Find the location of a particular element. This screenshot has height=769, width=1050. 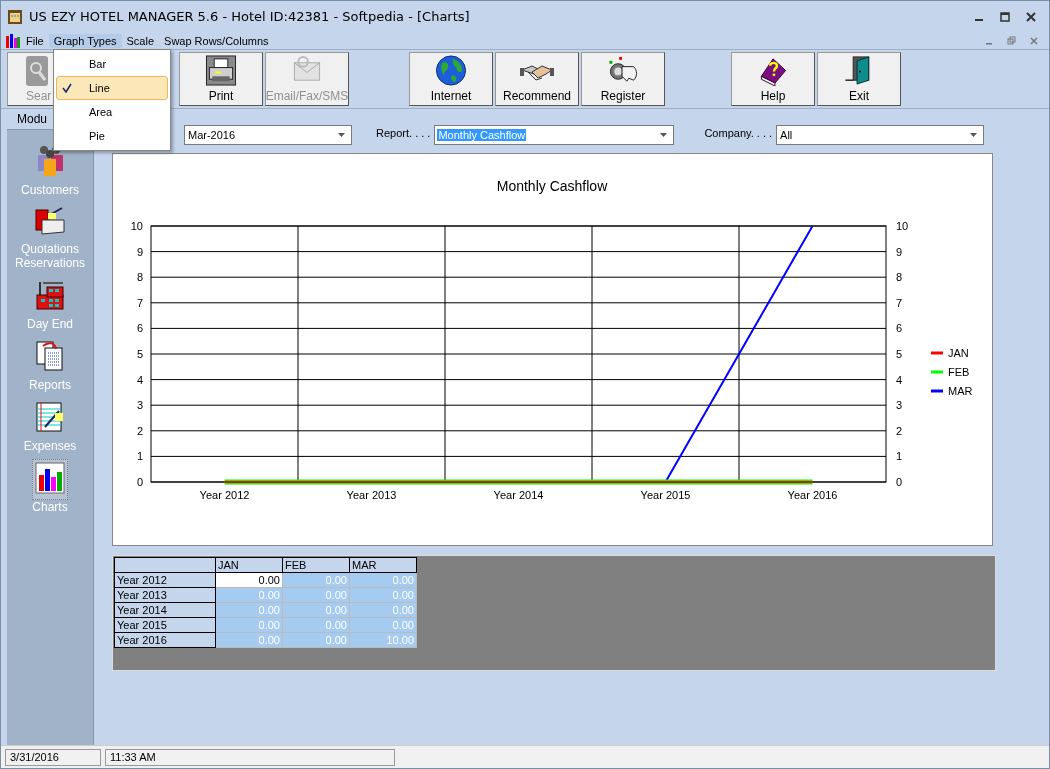

legend-label: MAR is located at coordinates (960, 391).